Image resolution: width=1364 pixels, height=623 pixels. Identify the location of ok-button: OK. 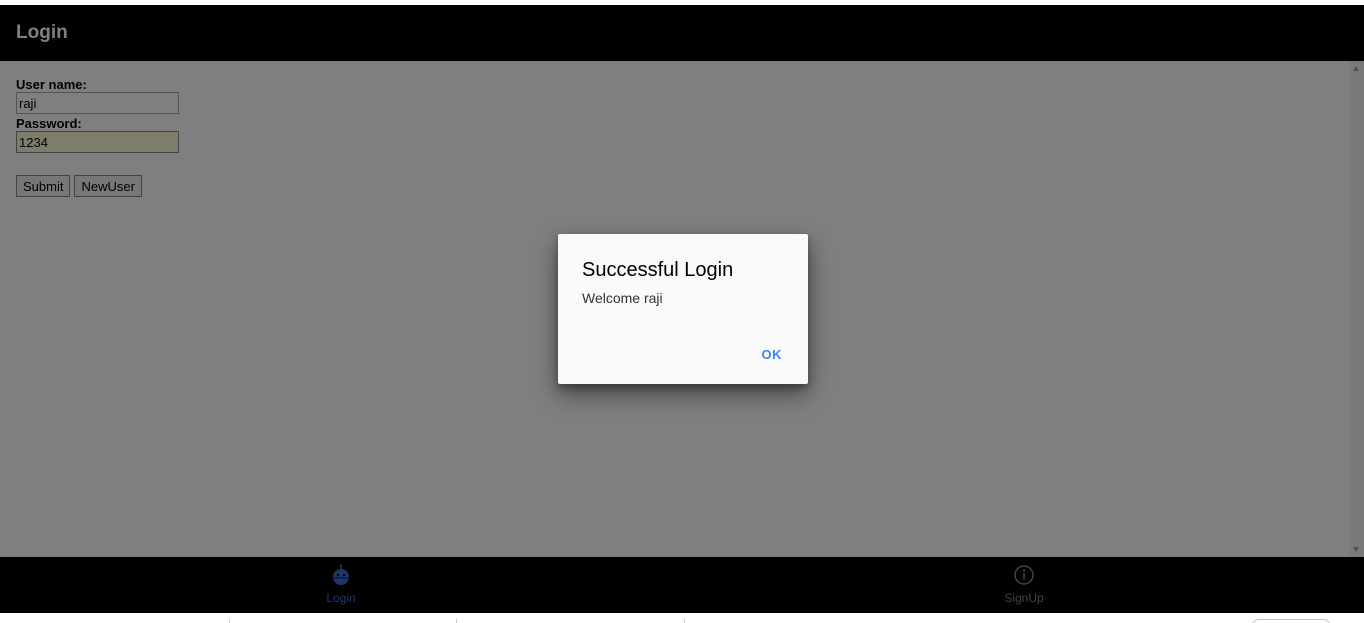
(772, 354).